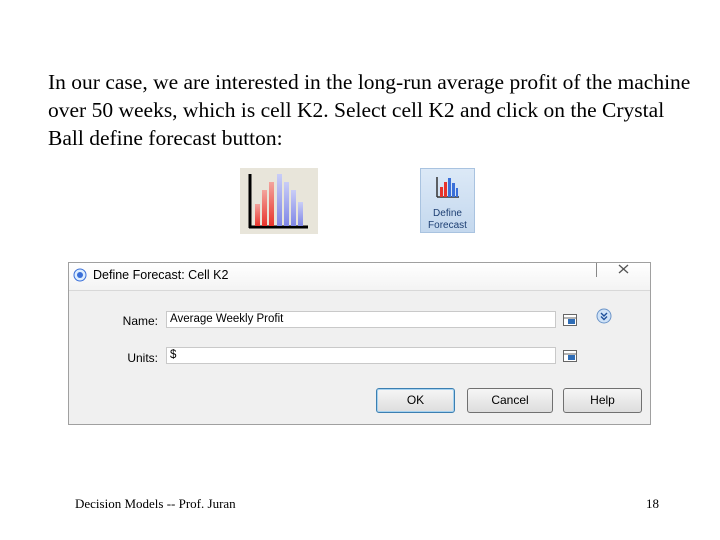 This screenshot has height=540, width=720. Describe the element at coordinates (359, 277) in the screenshot. I see `dialog-titlebar: Define Forecast: Cell K2` at that location.